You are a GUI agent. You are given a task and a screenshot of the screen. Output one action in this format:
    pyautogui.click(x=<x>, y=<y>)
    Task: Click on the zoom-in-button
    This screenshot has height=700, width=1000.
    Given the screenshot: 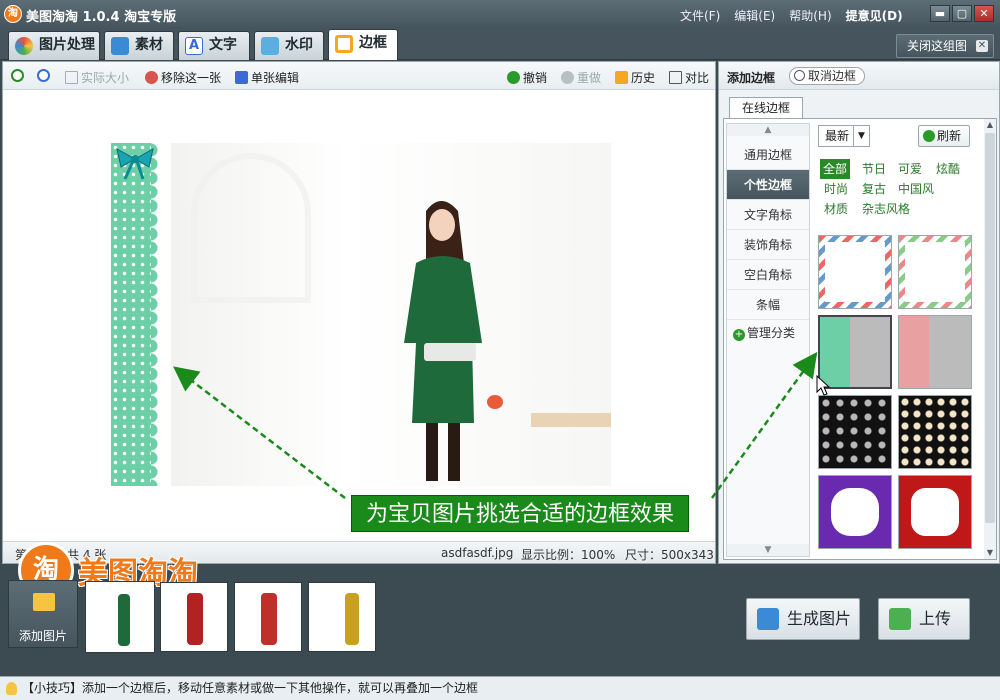 What is the action you would take?
    pyautogui.click(x=19, y=75)
    